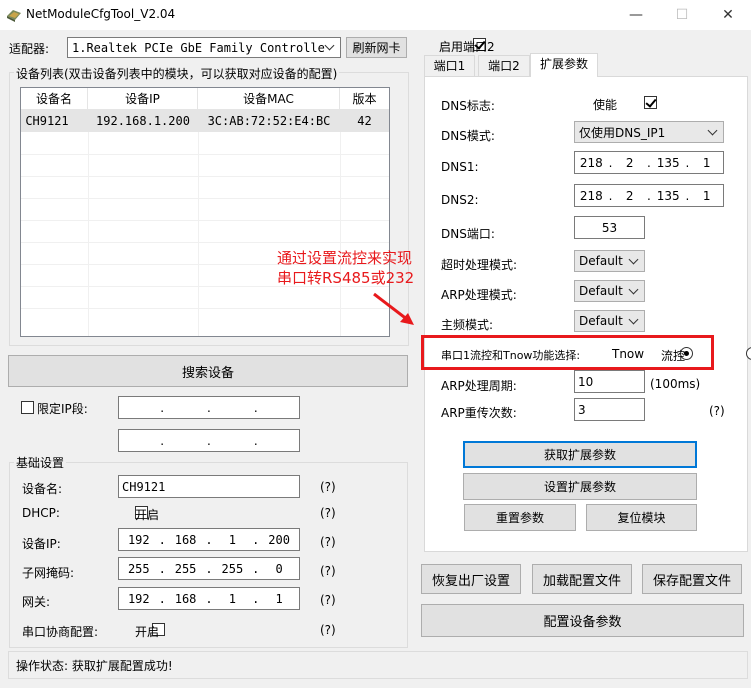  Describe the element at coordinates (601, 321) in the screenshot. I see `freq-mode-value: Default` at that location.